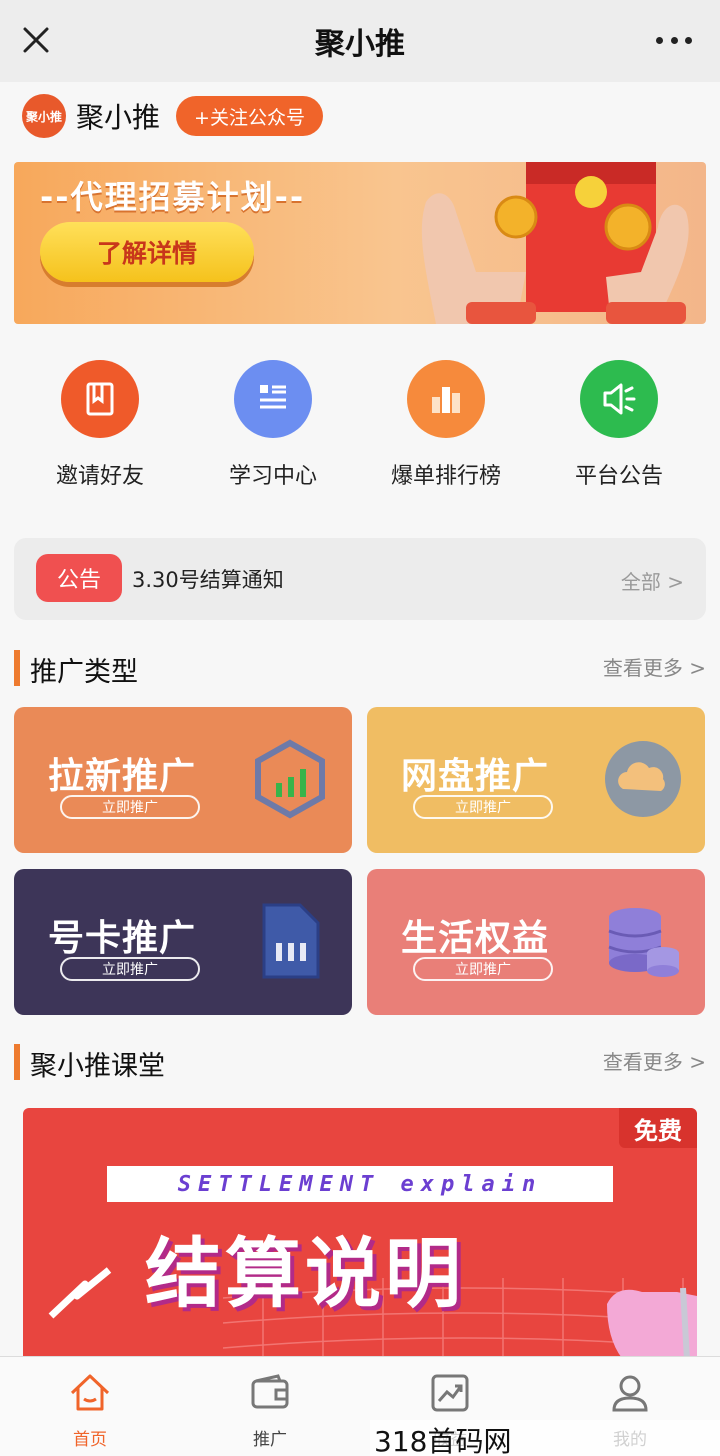 The width and height of the screenshot is (720, 1456). What do you see at coordinates (208, 579) in the screenshot?
I see `notice-text: 3.30号结算通知` at bounding box center [208, 579].